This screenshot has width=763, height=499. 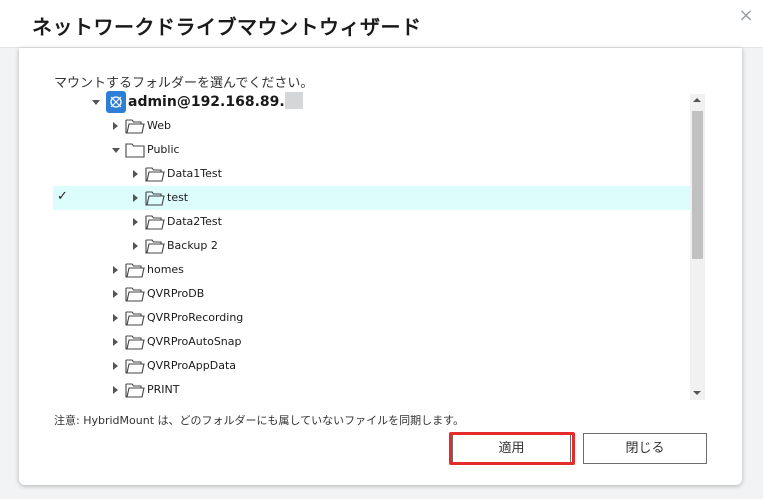 I want to click on close-icon: ×, so click(x=746, y=16).